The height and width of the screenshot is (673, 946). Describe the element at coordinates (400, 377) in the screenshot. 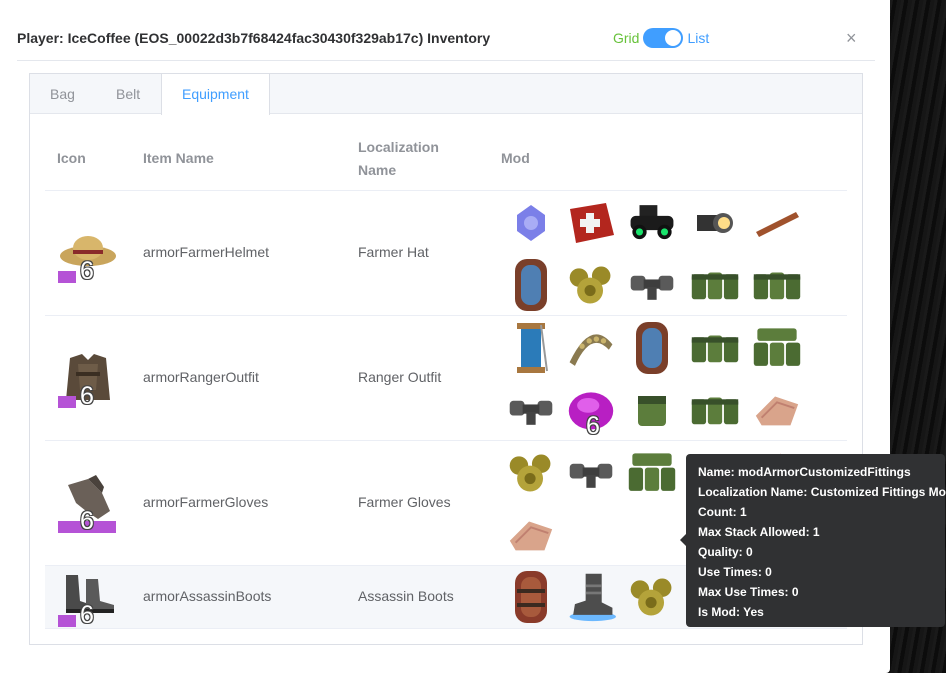

I see `localization-name: Ranger Outfit` at that location.